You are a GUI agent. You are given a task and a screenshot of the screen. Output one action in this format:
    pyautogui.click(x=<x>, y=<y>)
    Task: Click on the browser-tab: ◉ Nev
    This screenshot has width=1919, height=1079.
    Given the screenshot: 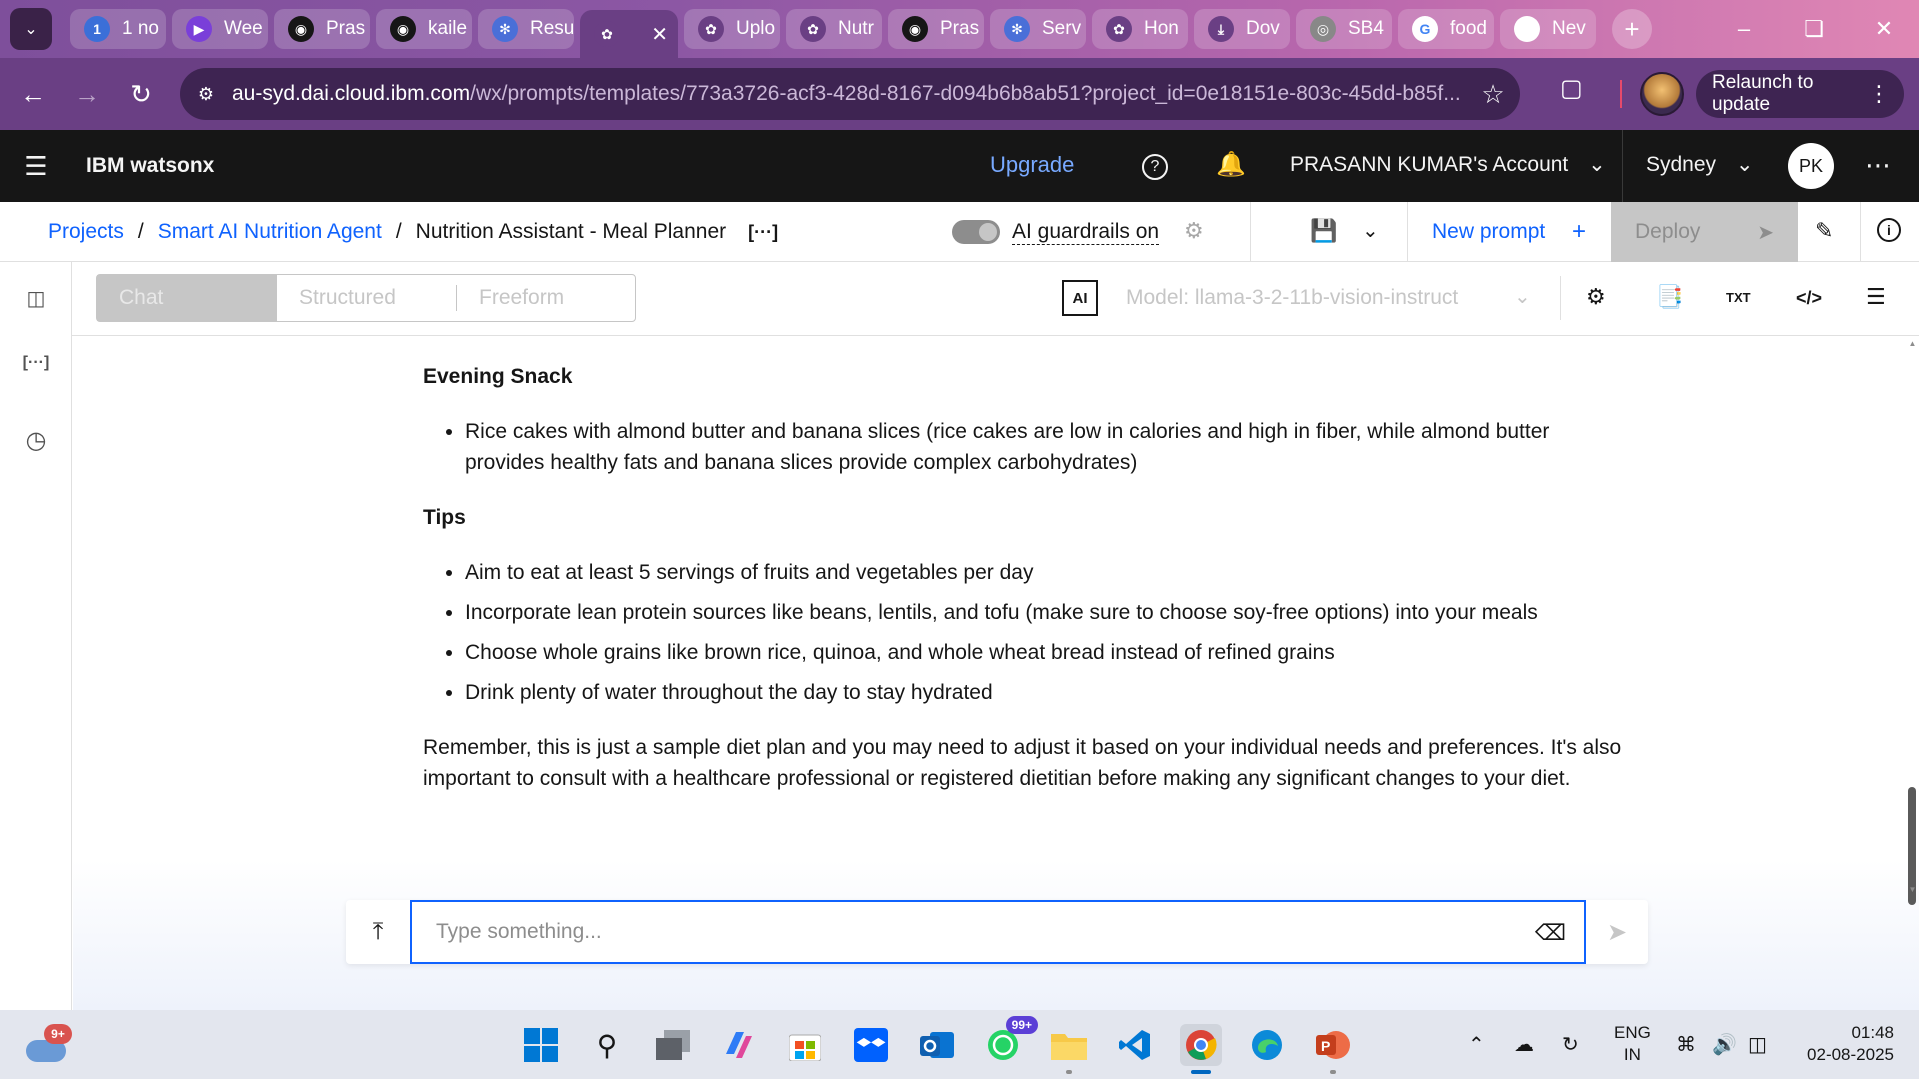 What is the action you would take?
    pyautogui.click(x=1548, y=29)
    